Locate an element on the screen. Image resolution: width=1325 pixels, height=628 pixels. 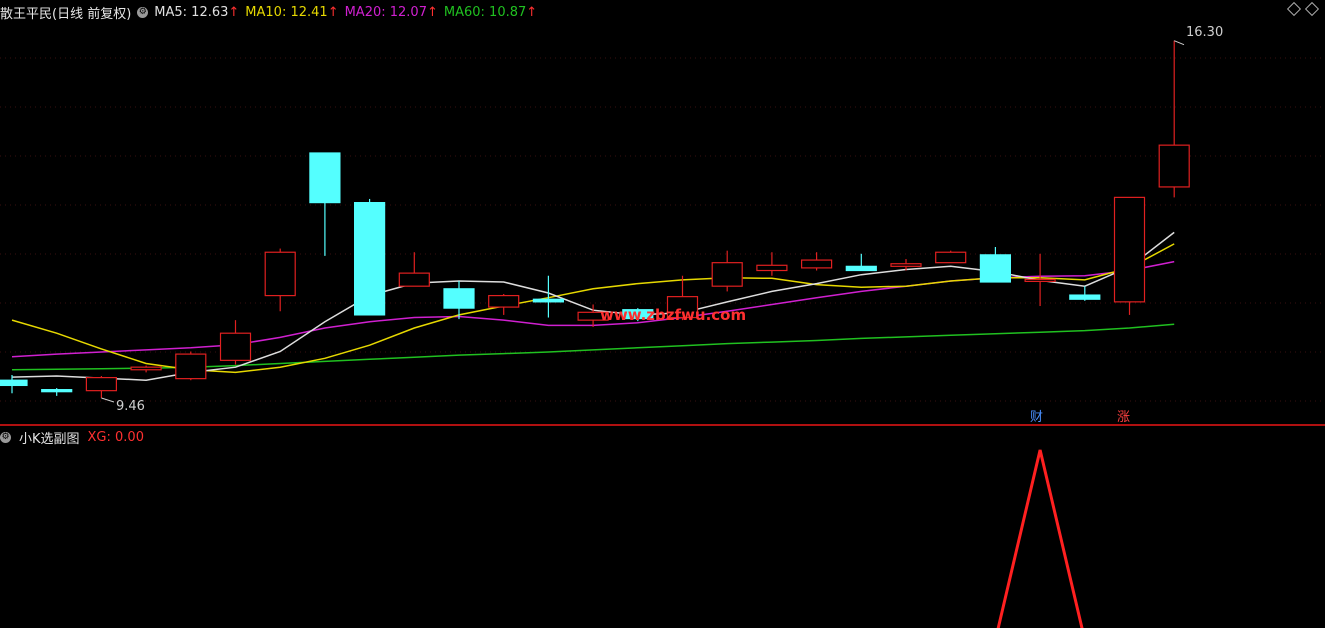
high-price-label: 16.30 is located at coordinates (1204, 32).